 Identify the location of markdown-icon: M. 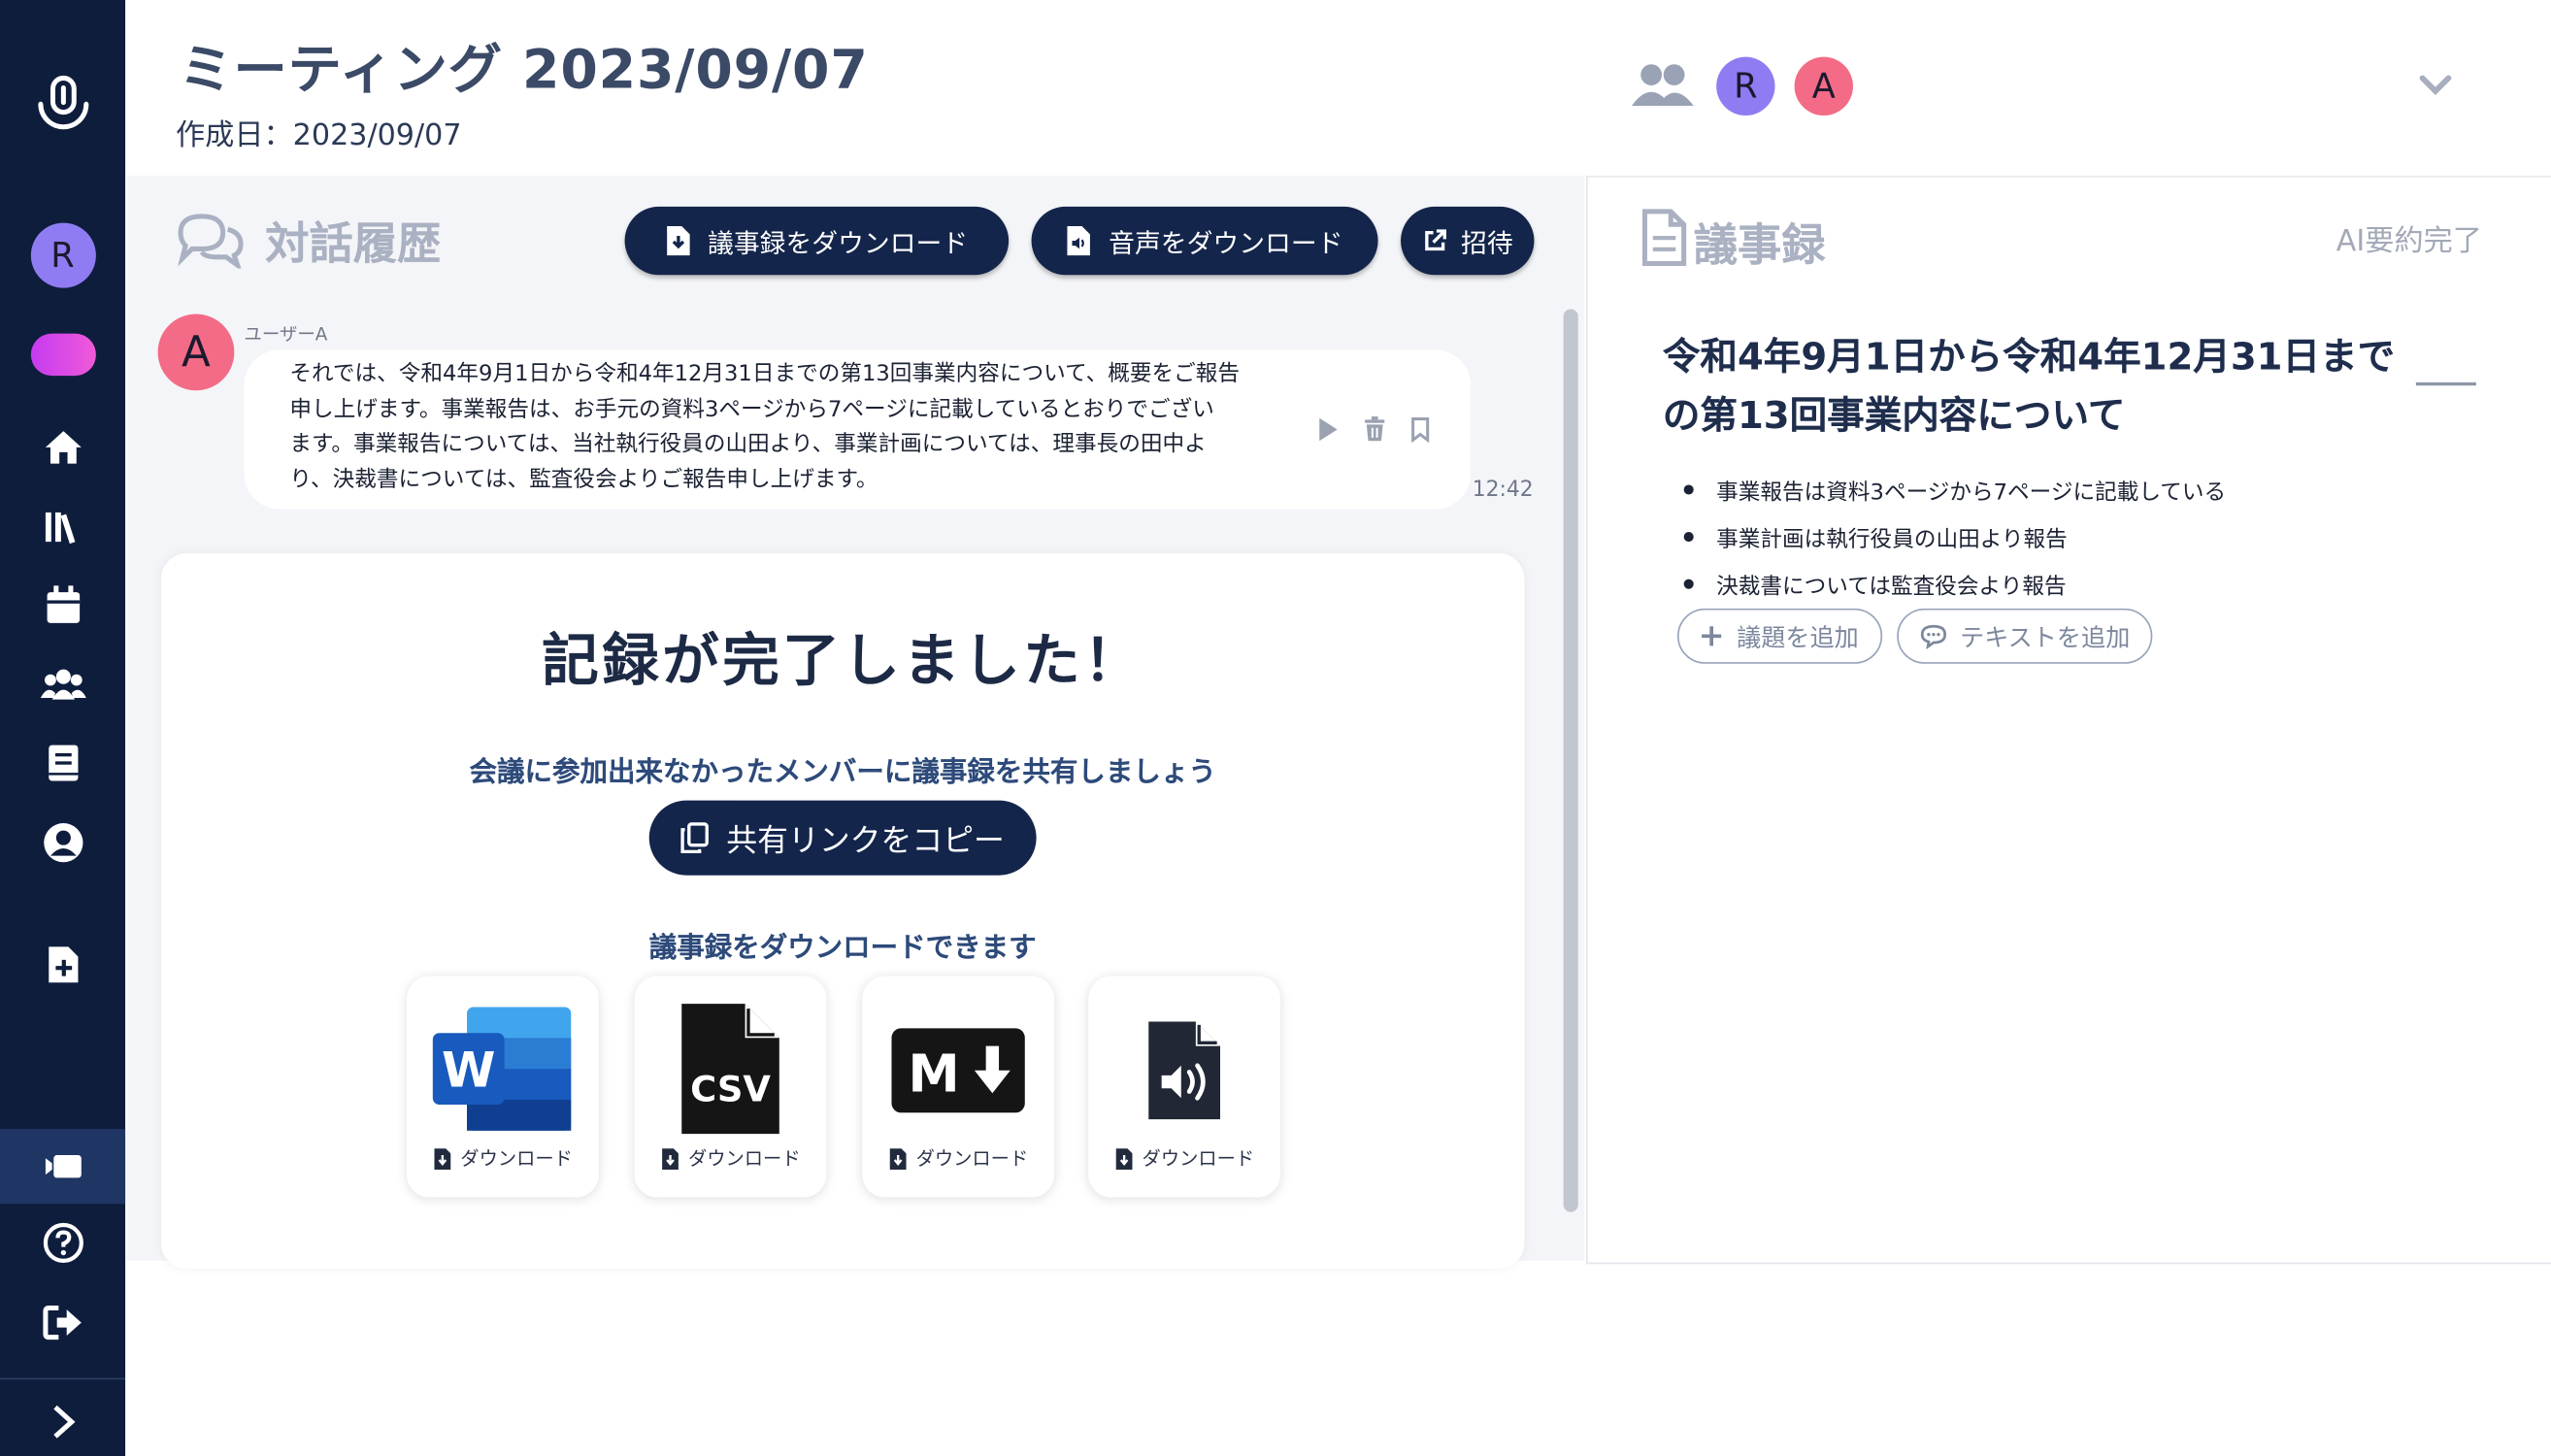
(958, 1070).